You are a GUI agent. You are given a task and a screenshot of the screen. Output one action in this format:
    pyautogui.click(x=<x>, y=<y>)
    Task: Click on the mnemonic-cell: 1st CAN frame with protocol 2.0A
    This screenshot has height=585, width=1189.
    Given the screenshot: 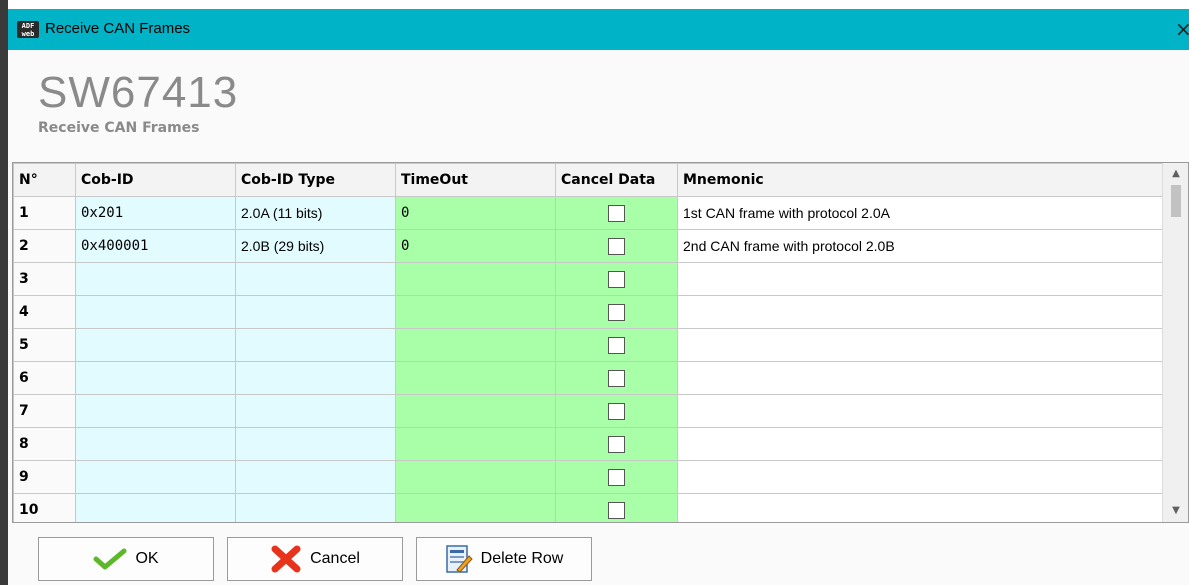 What is the action you would take?
    pyautogui.click(x=920, y=213)
    